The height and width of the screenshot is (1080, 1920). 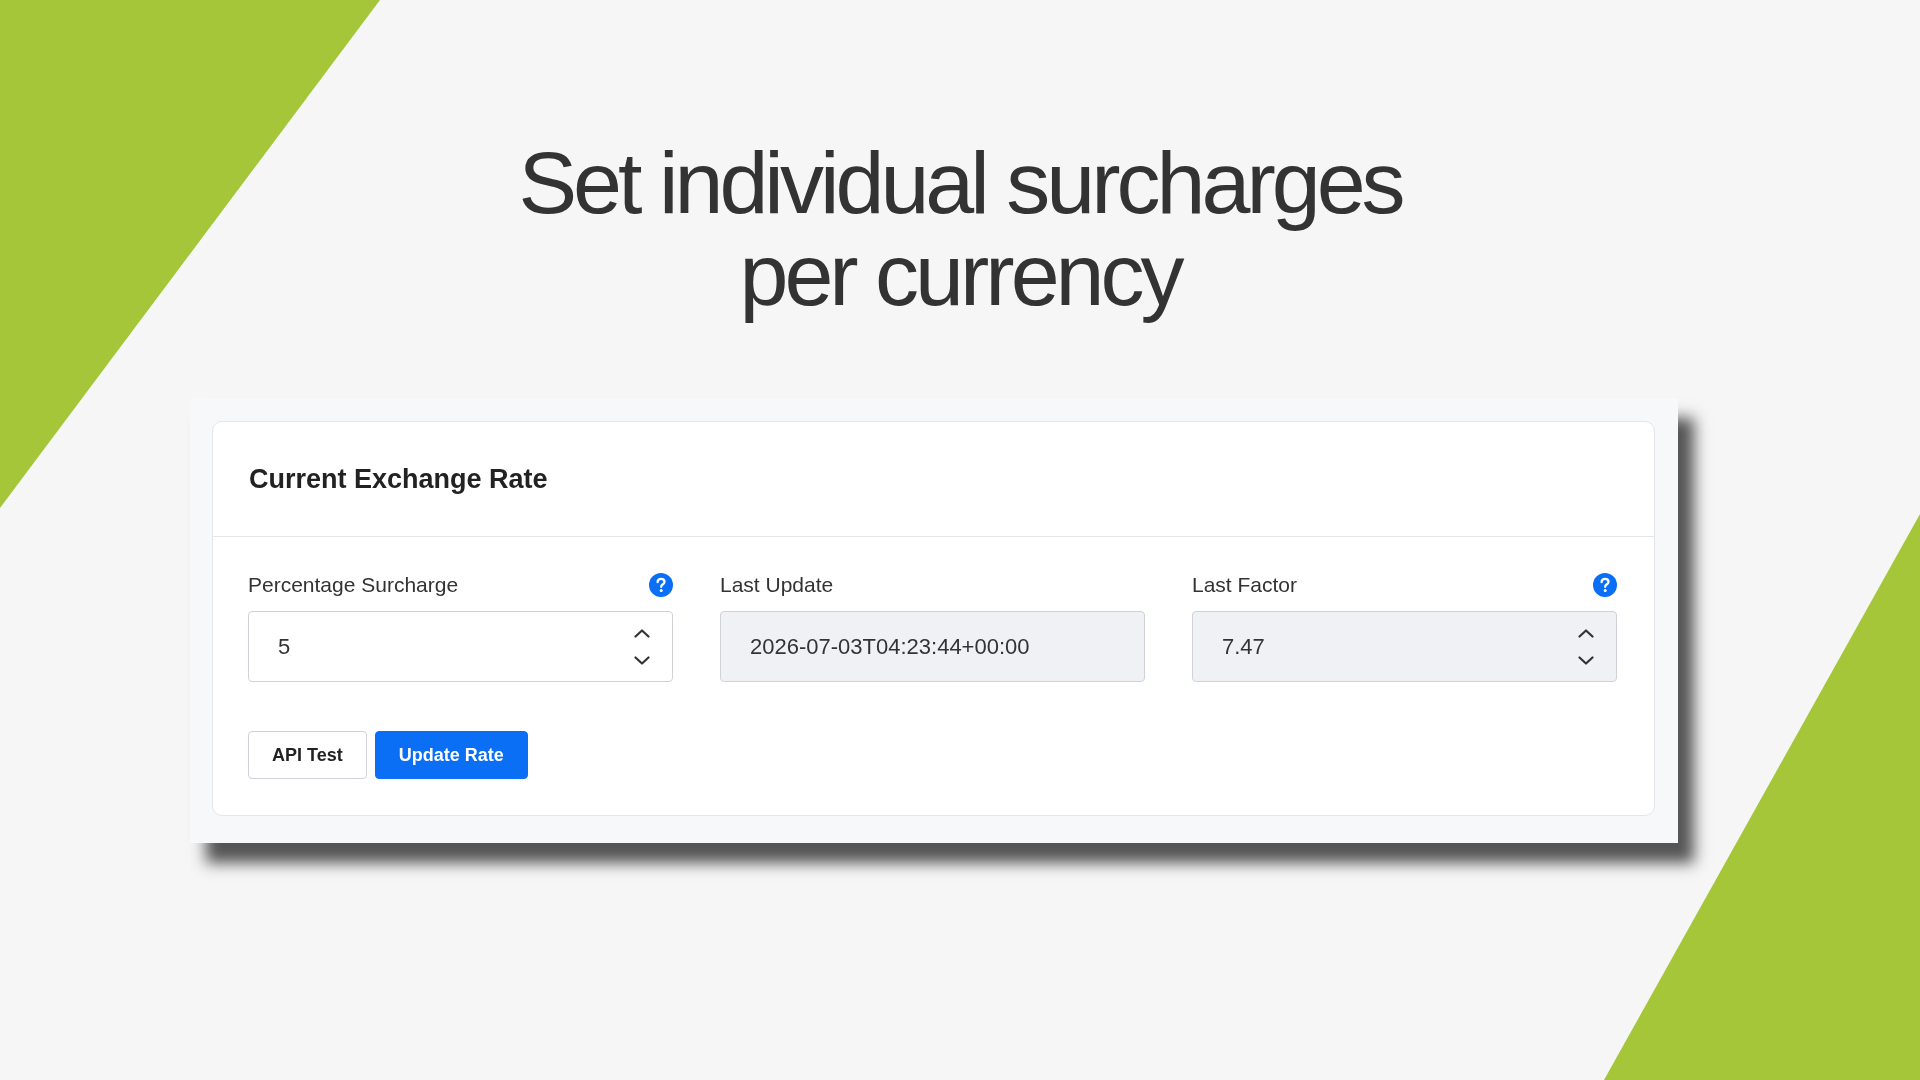 I want to click on headline: Set individual surcharges per currency, so click(x=960, y=229).